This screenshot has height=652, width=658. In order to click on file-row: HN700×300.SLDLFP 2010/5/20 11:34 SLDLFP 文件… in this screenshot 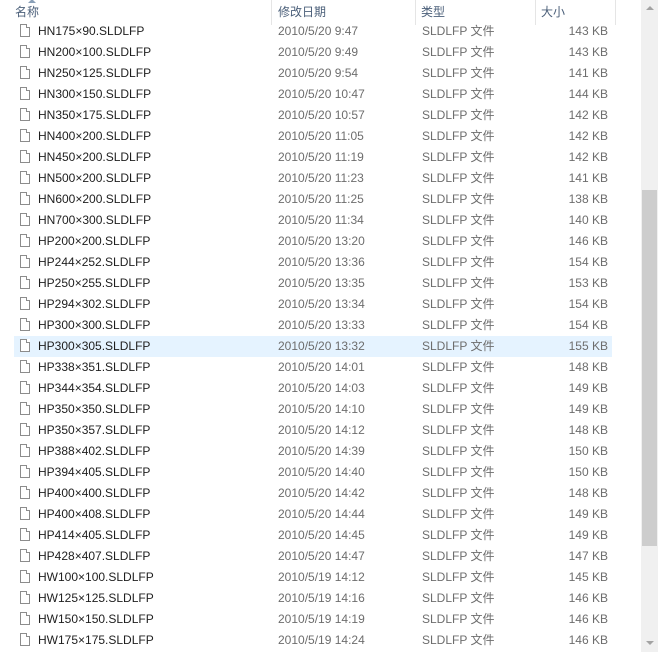, I will do `click(313, 220)`.